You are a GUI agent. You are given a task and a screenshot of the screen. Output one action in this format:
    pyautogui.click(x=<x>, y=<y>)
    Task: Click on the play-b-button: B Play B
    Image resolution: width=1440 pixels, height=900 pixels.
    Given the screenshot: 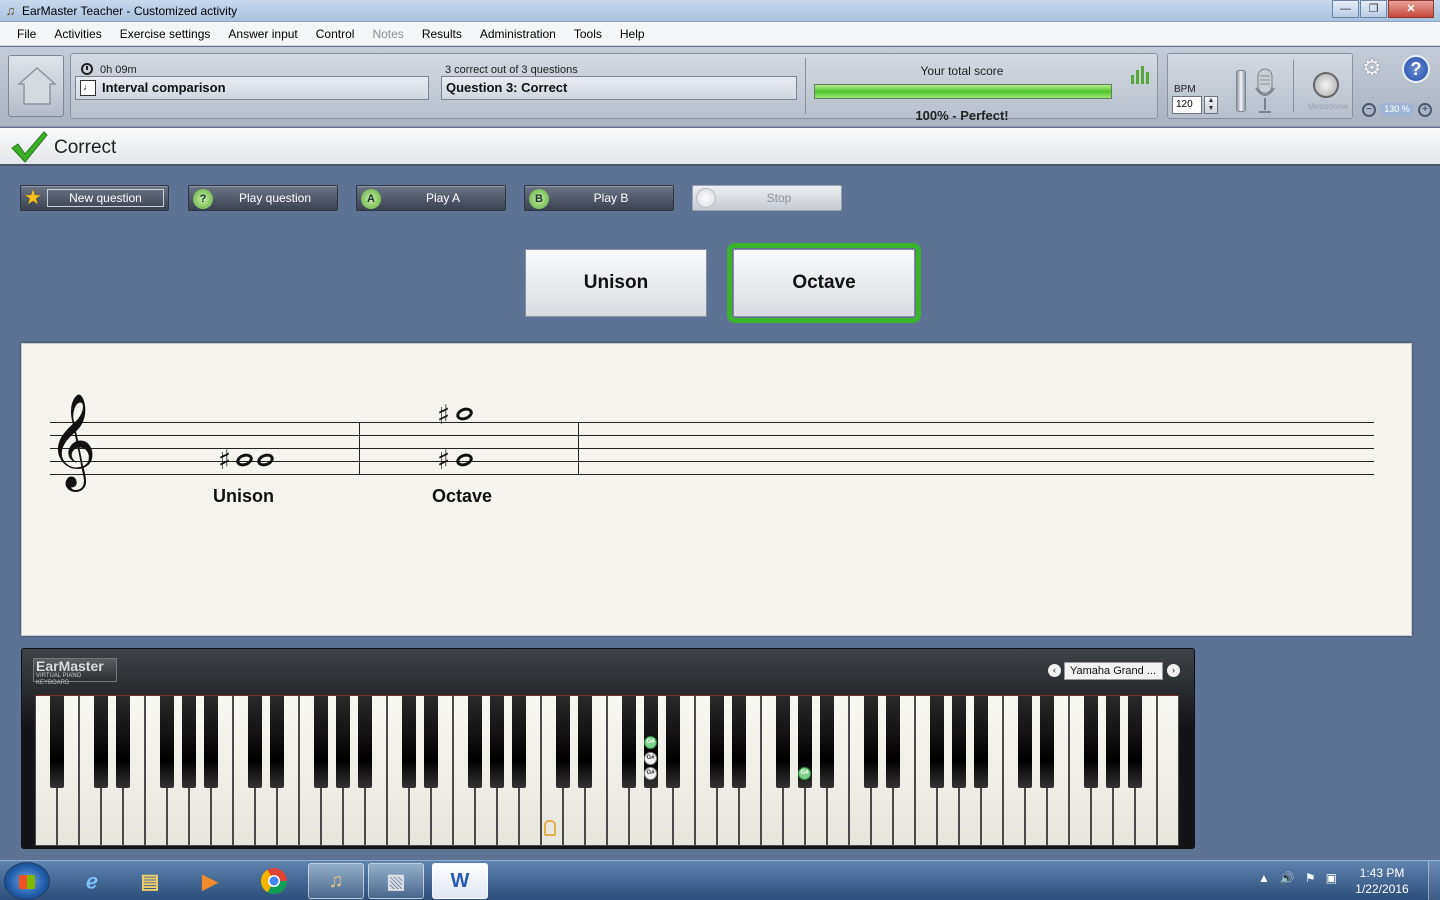 What is the action you would take?
    pyautogui.click(x=599, y=198)
    